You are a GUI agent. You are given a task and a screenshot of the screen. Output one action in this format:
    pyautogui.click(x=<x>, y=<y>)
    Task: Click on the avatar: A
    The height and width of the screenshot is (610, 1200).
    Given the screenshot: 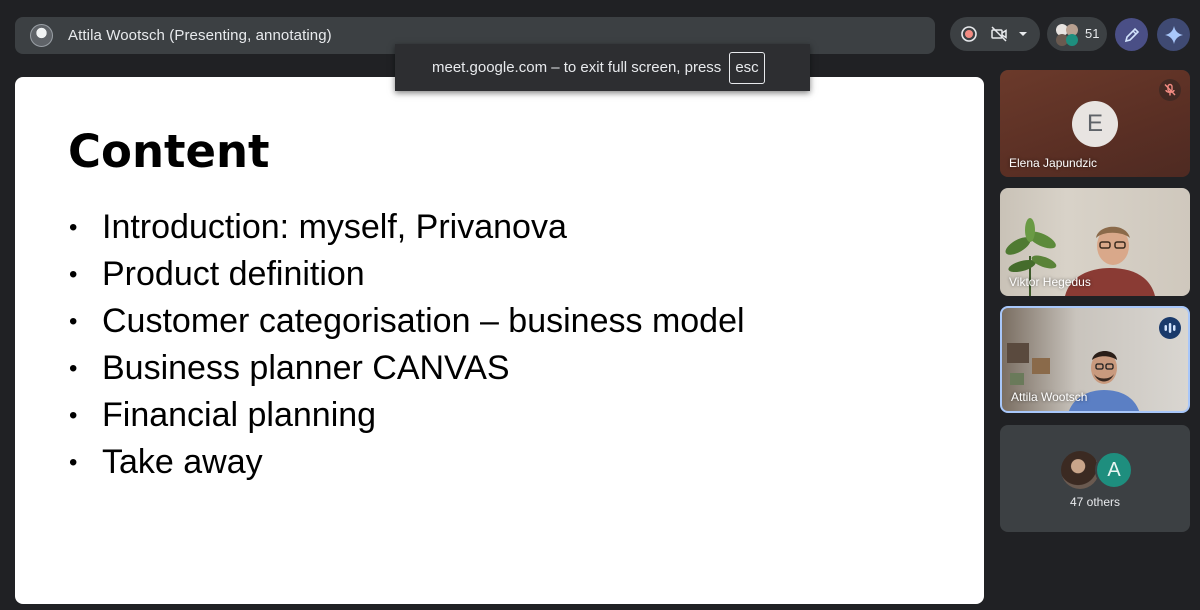 What is the action you would take?
    pyautogui.click(x=1114, y=470)
    